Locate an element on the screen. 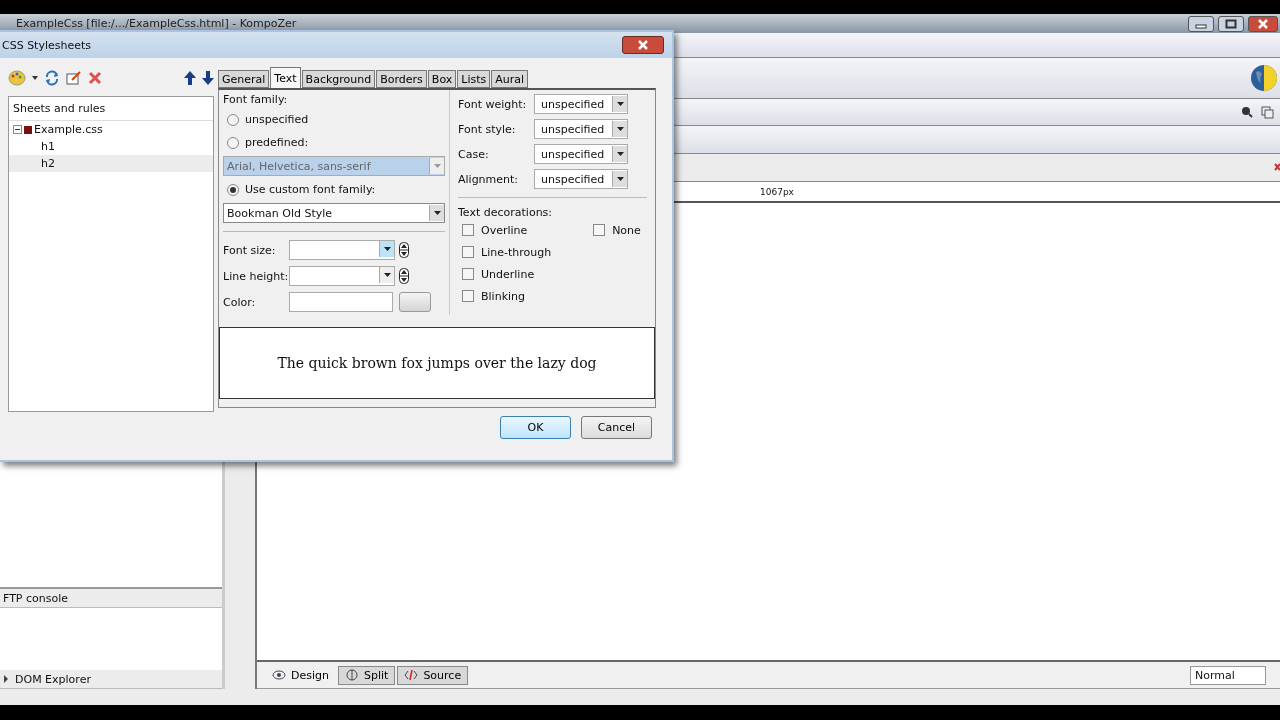 The width and height of the screenshot is (1280, 720). radio-label: predefined: is located at coordinates (277, 142).